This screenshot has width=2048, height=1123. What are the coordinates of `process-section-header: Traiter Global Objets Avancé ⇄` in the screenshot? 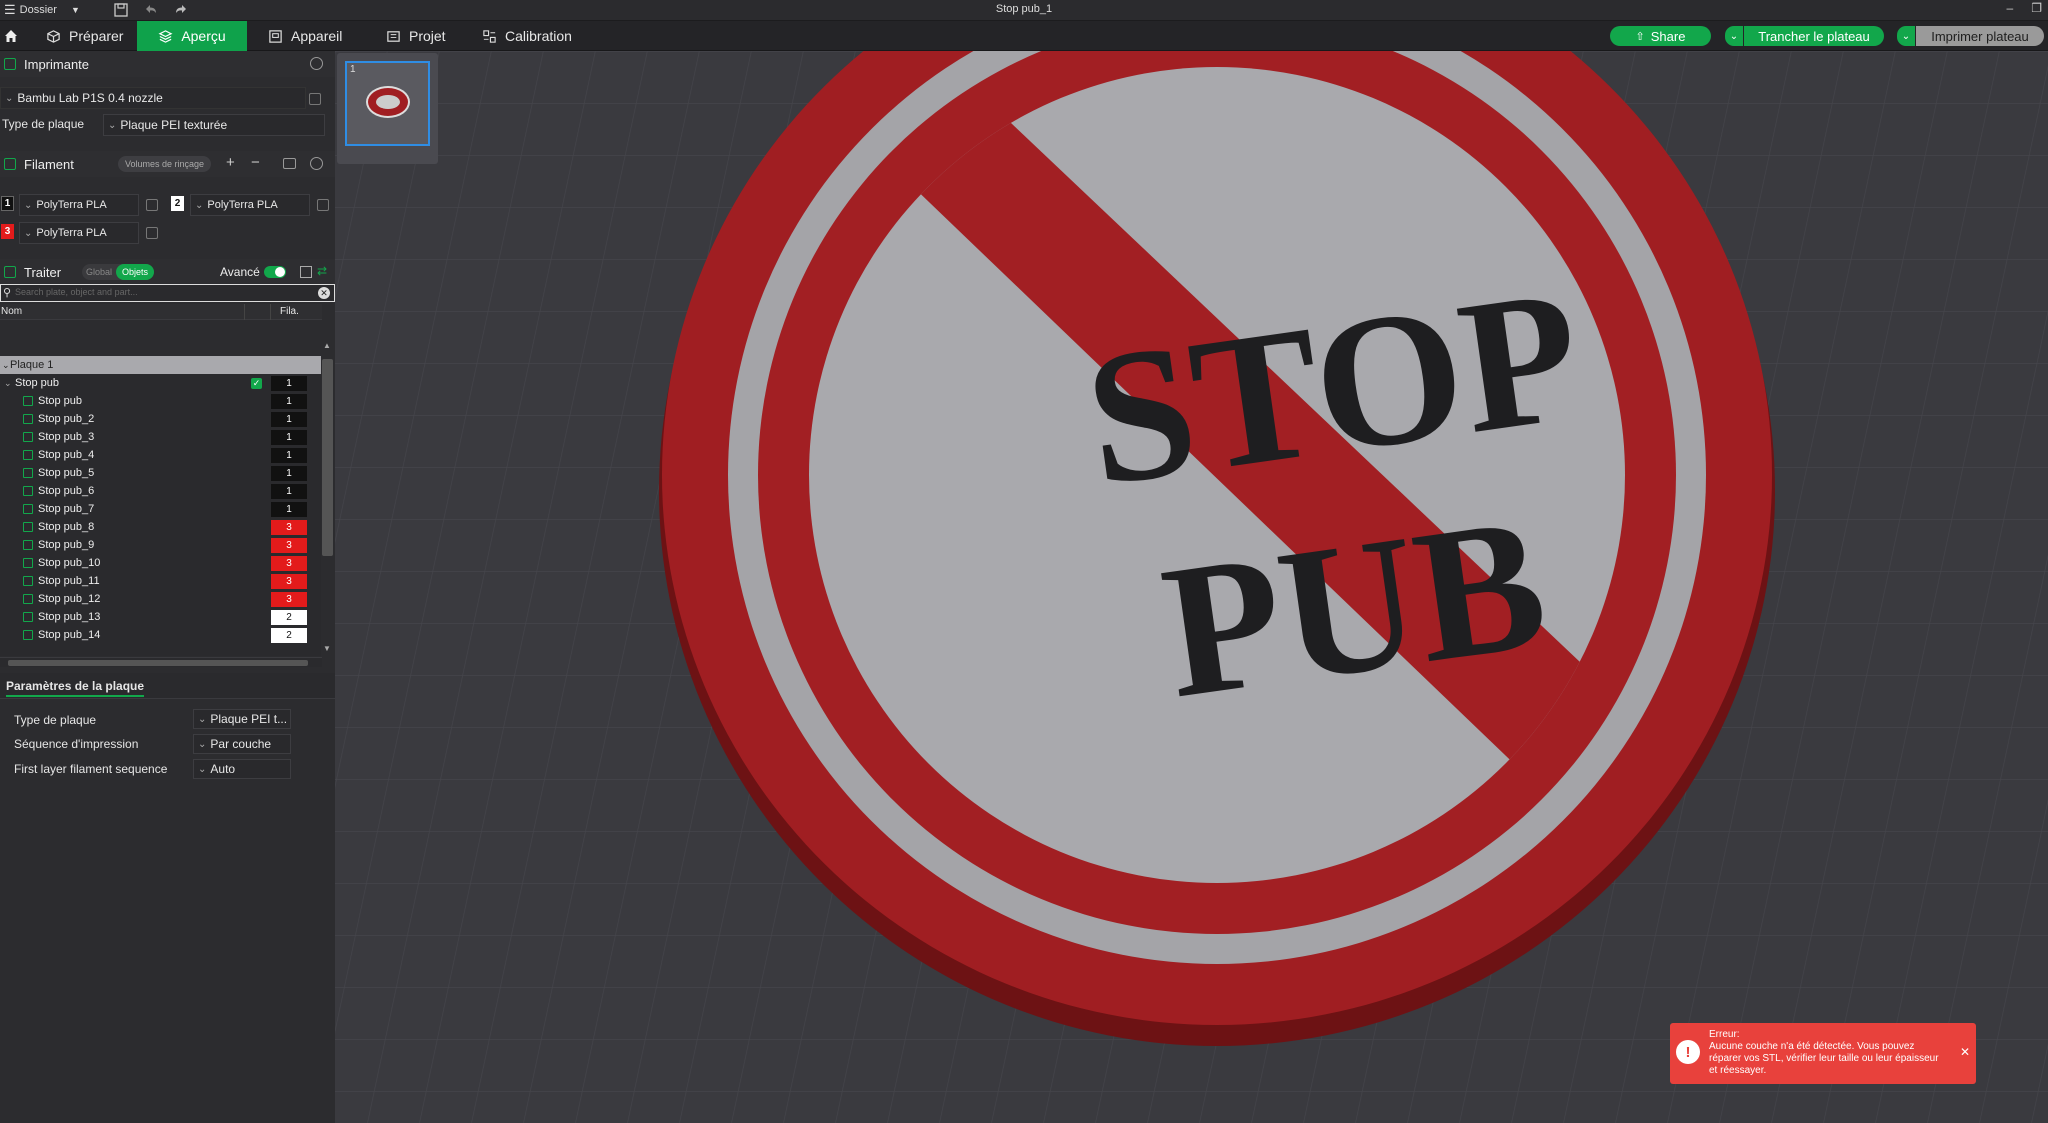 It's located at (167, 272).